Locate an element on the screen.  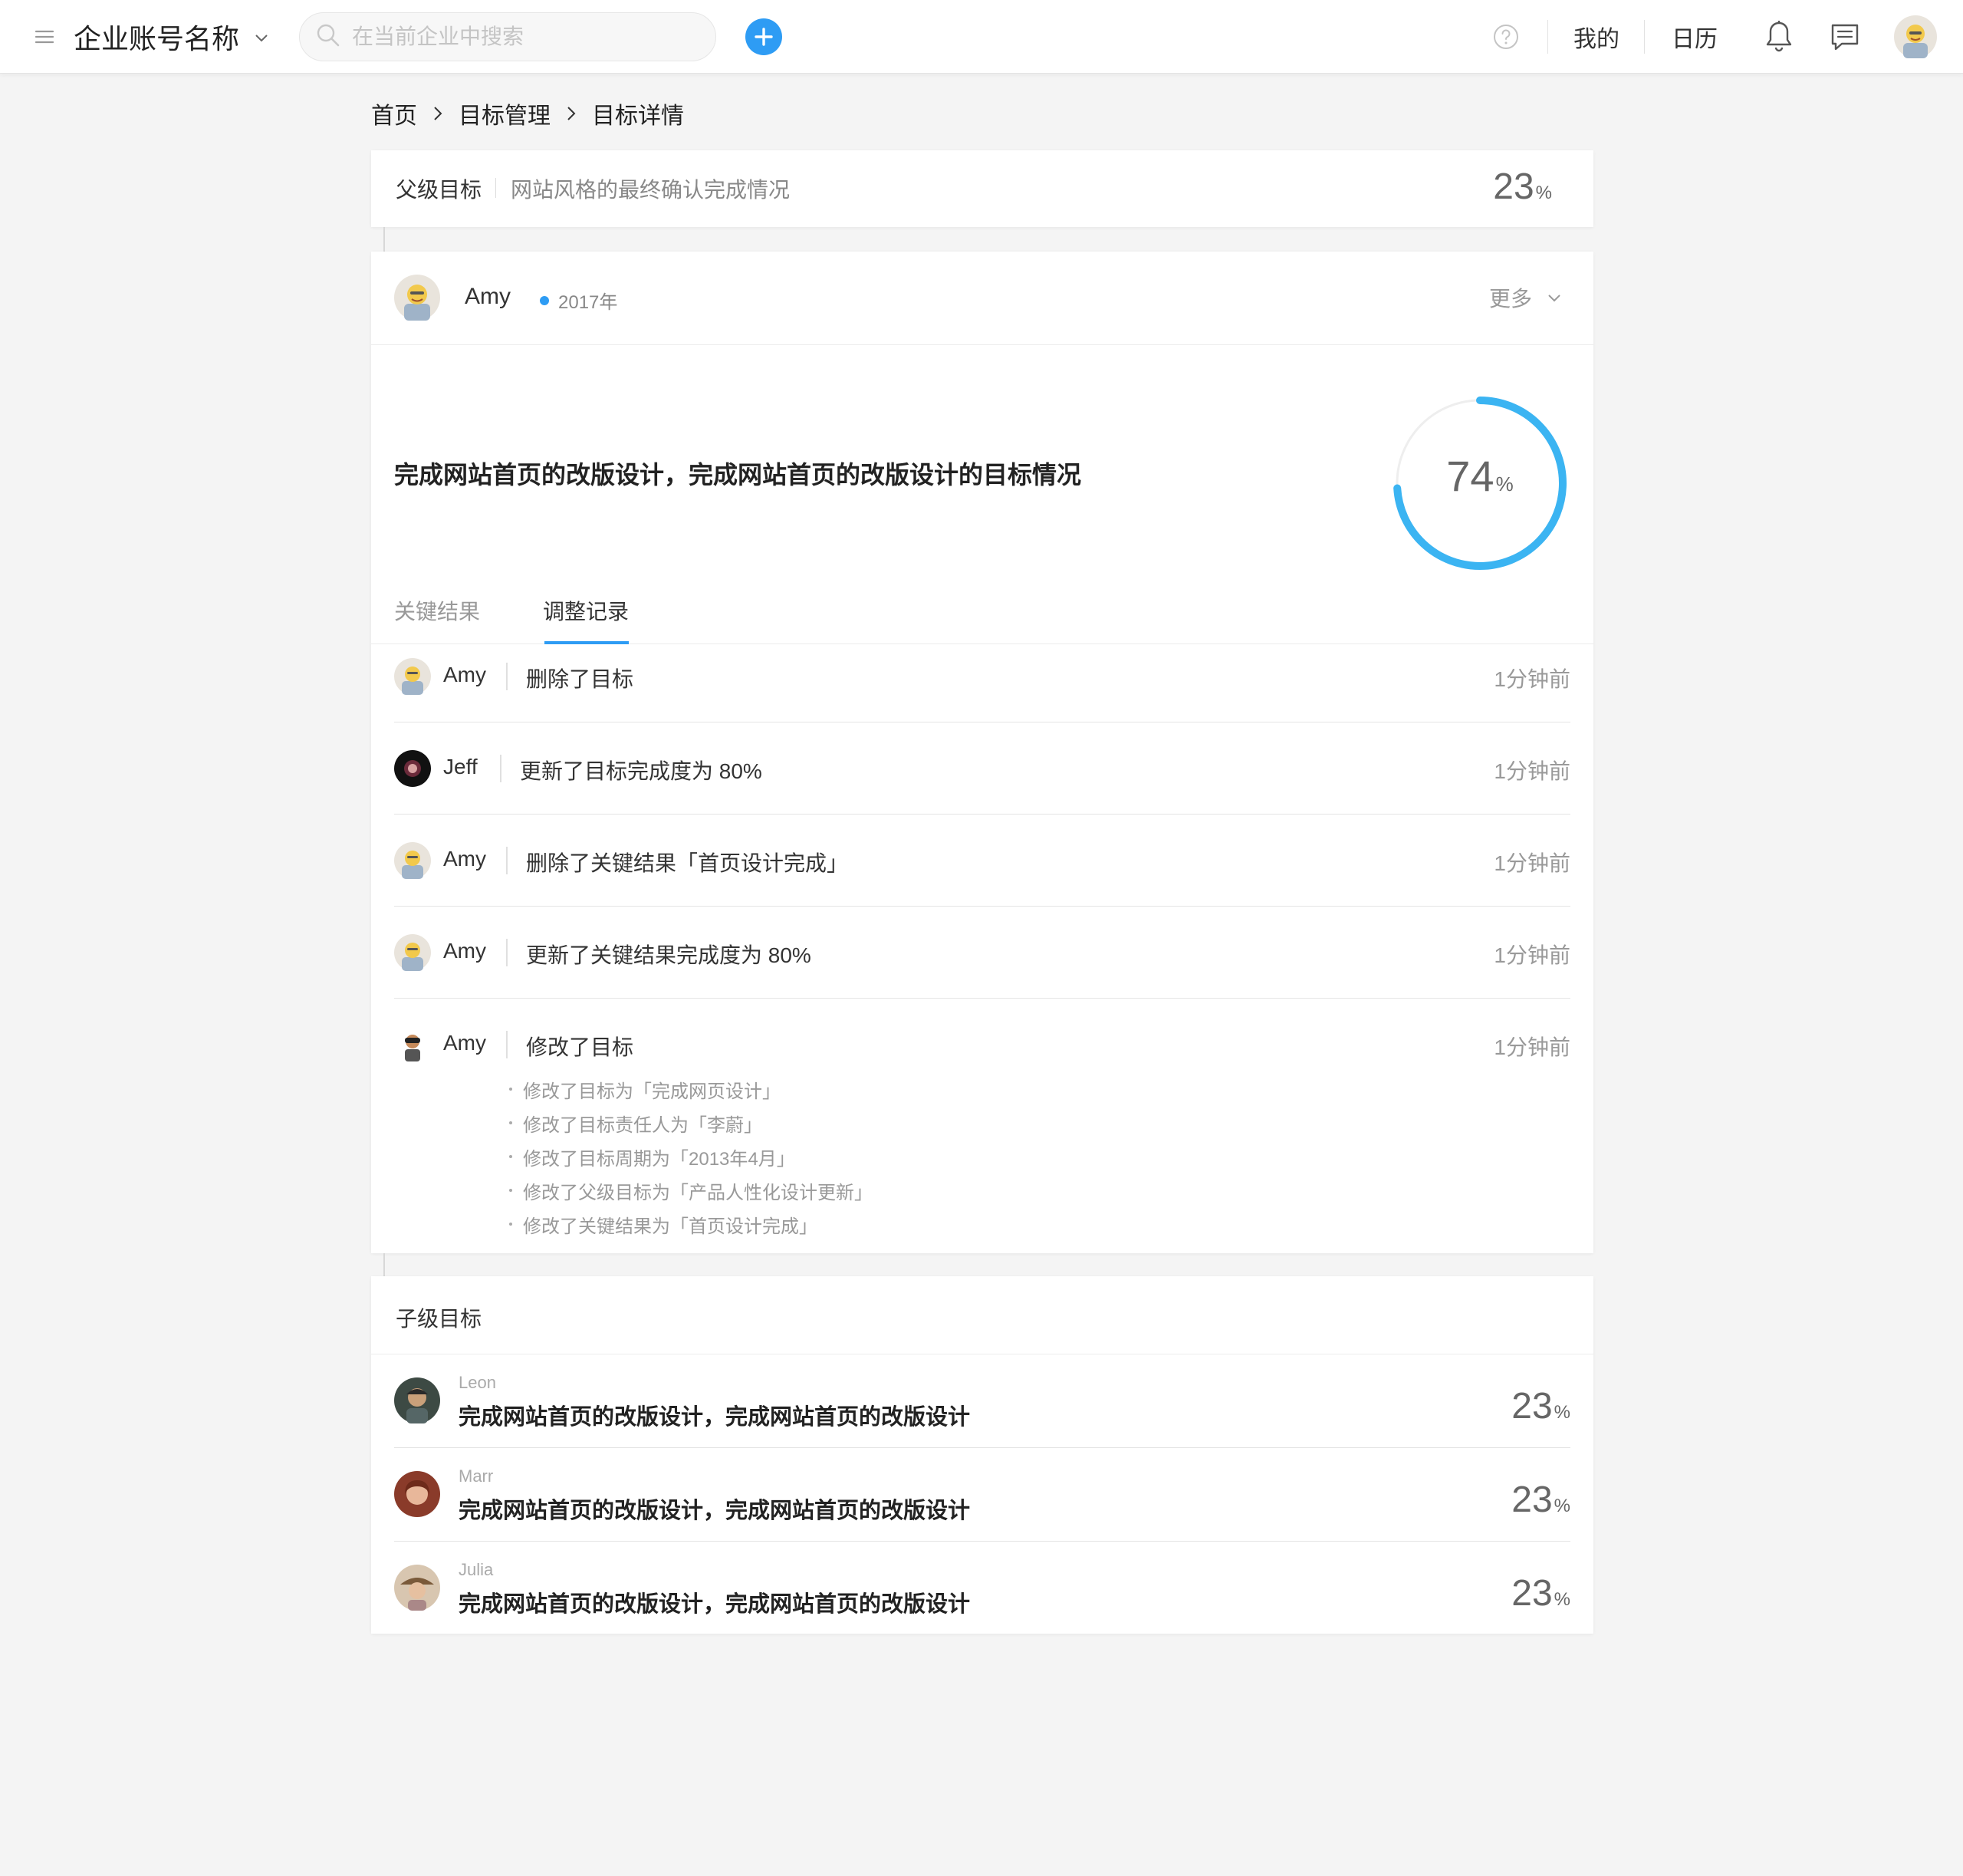
log-action: 更新了关键结果完成度为 80% is located at coordinates (668, 955).